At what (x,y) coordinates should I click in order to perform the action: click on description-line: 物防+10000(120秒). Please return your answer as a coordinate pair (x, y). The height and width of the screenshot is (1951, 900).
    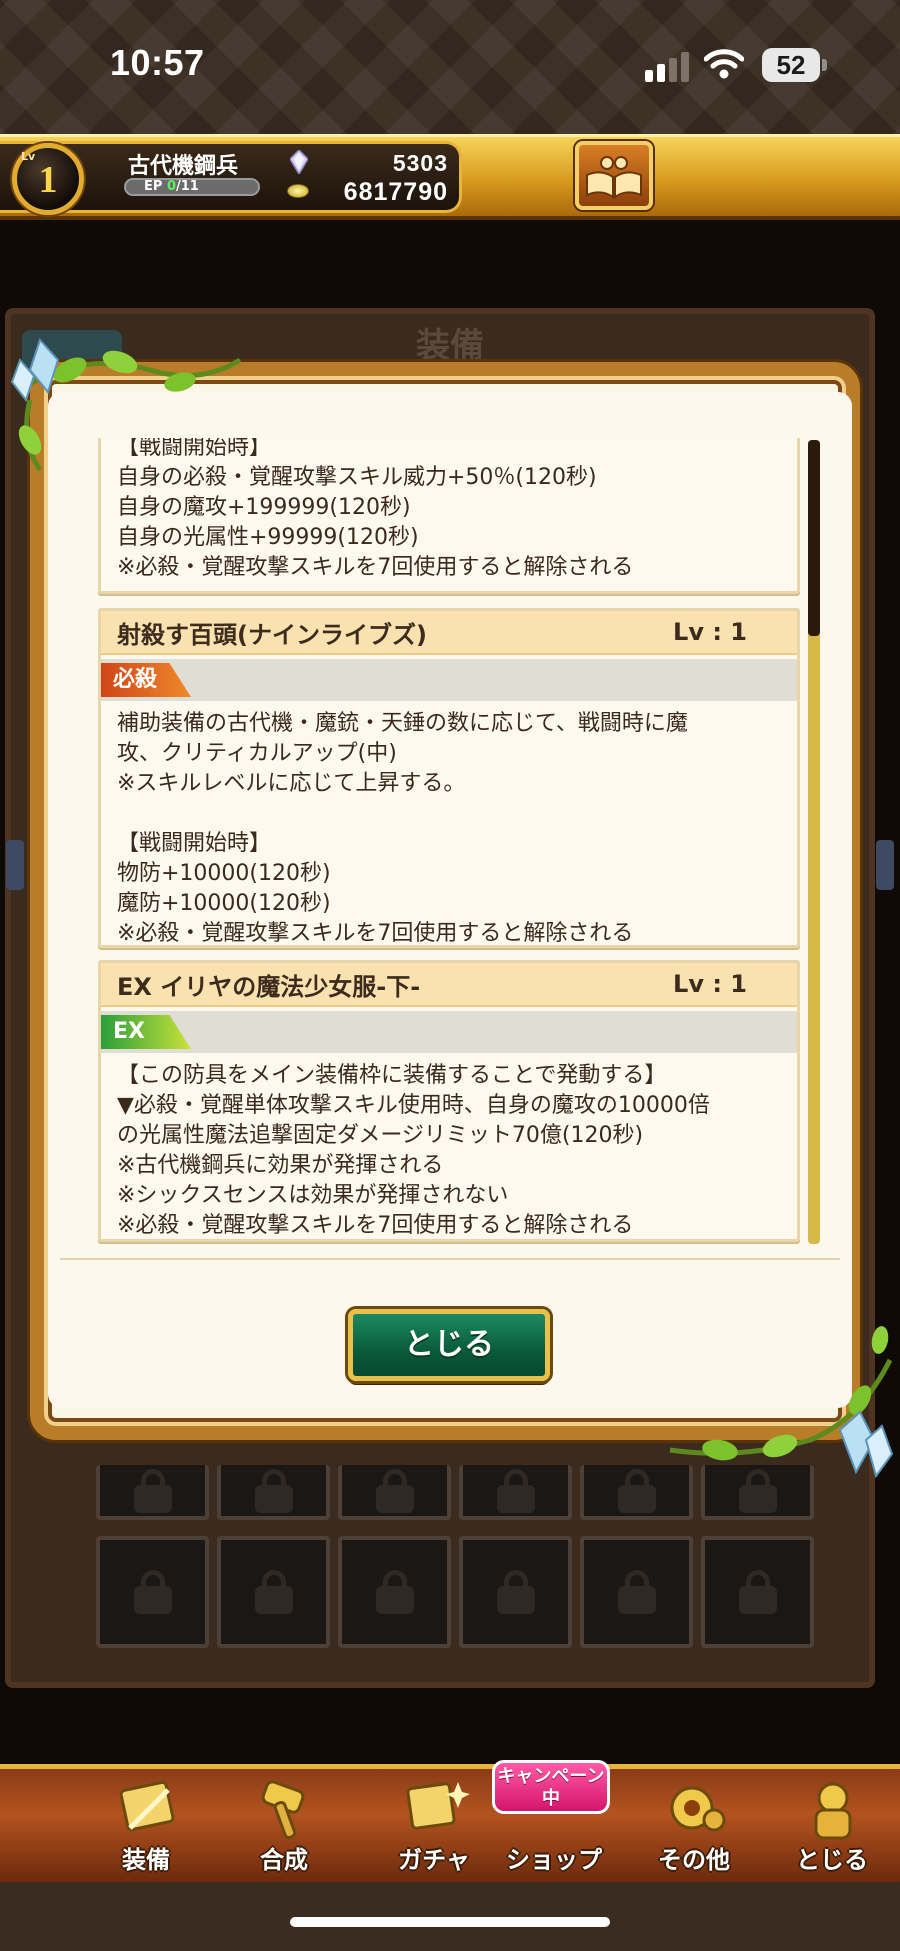
    Looking at the image, I should click on (224, 873).